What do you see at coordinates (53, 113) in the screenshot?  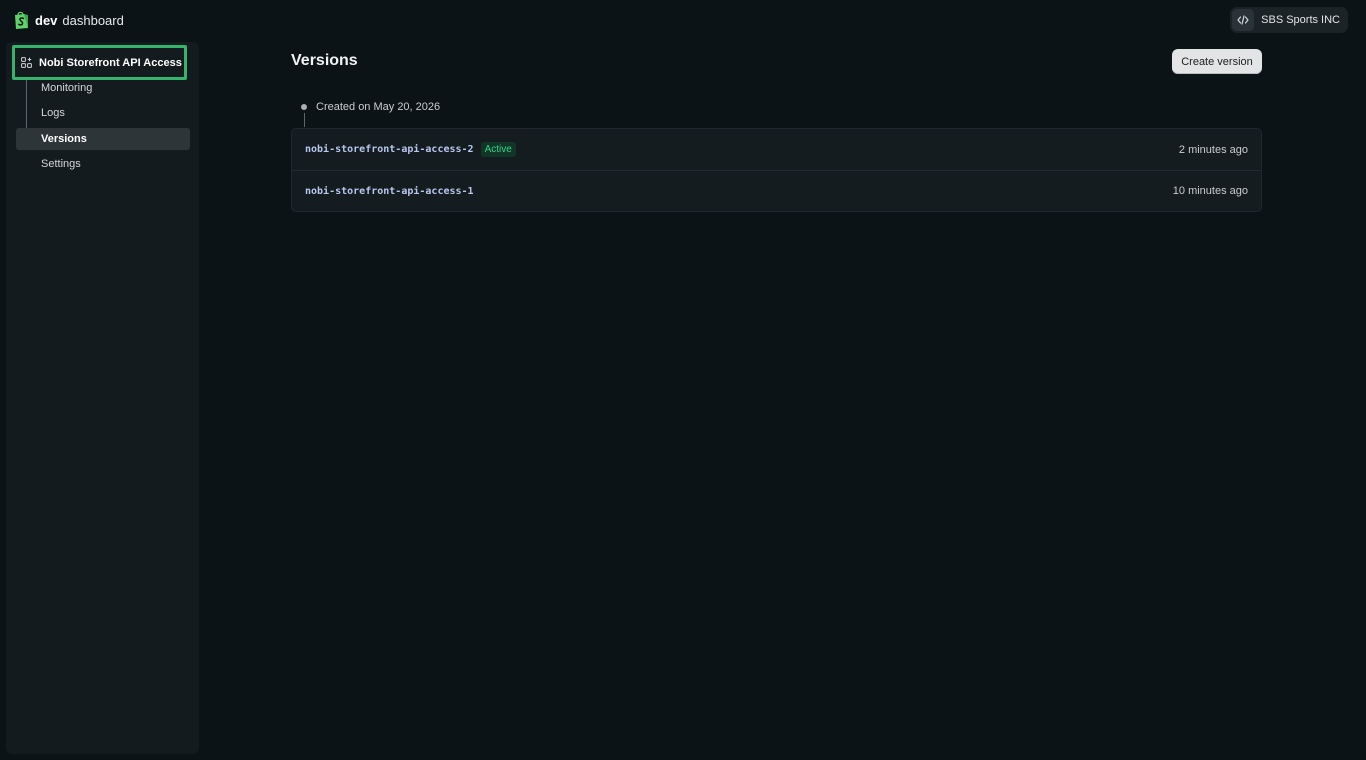 I see `sidebar-item-label: Logs` at bounding box center [53, 113].